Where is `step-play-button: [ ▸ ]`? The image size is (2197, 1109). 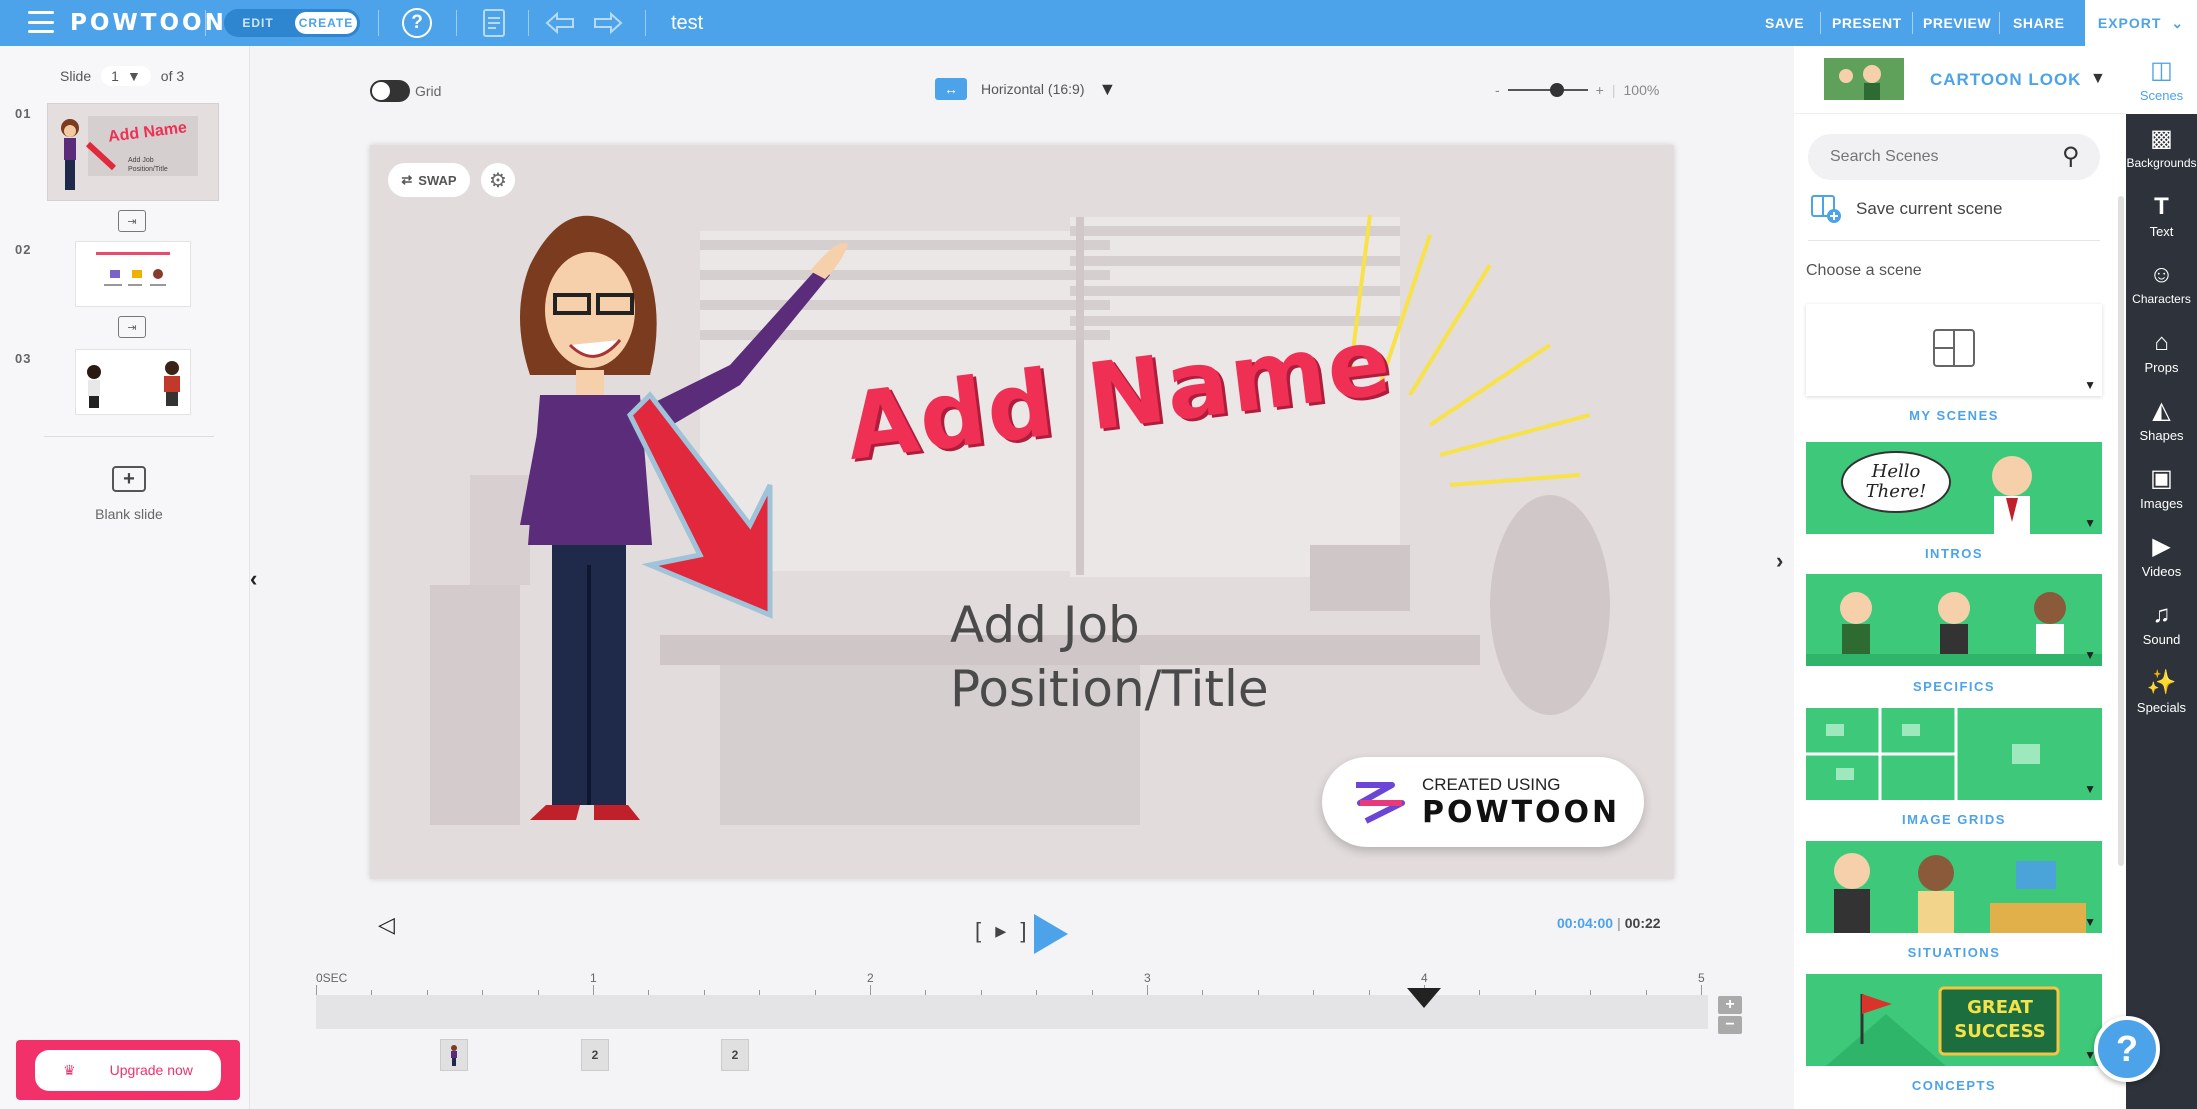 step-play-button: [ ▸ ] is located at coordinates (1003, 931).